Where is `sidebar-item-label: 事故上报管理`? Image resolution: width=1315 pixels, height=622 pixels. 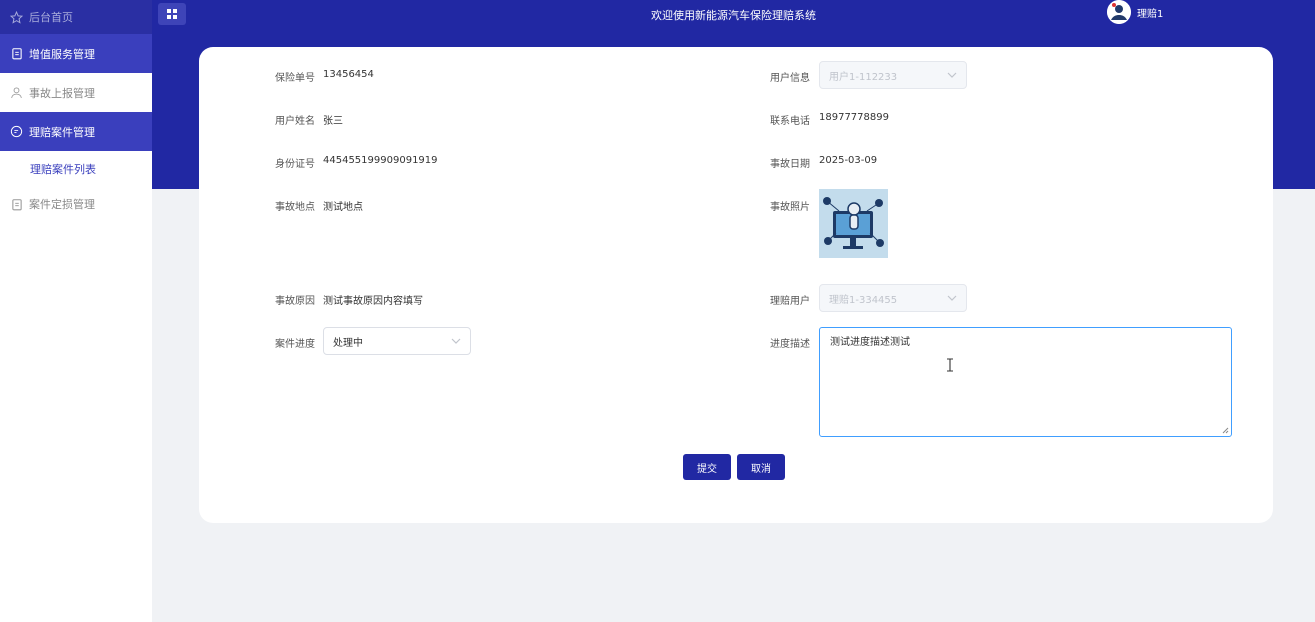 sidebar-item-label: 事故上报管理 is located at coordinates (62, 93).